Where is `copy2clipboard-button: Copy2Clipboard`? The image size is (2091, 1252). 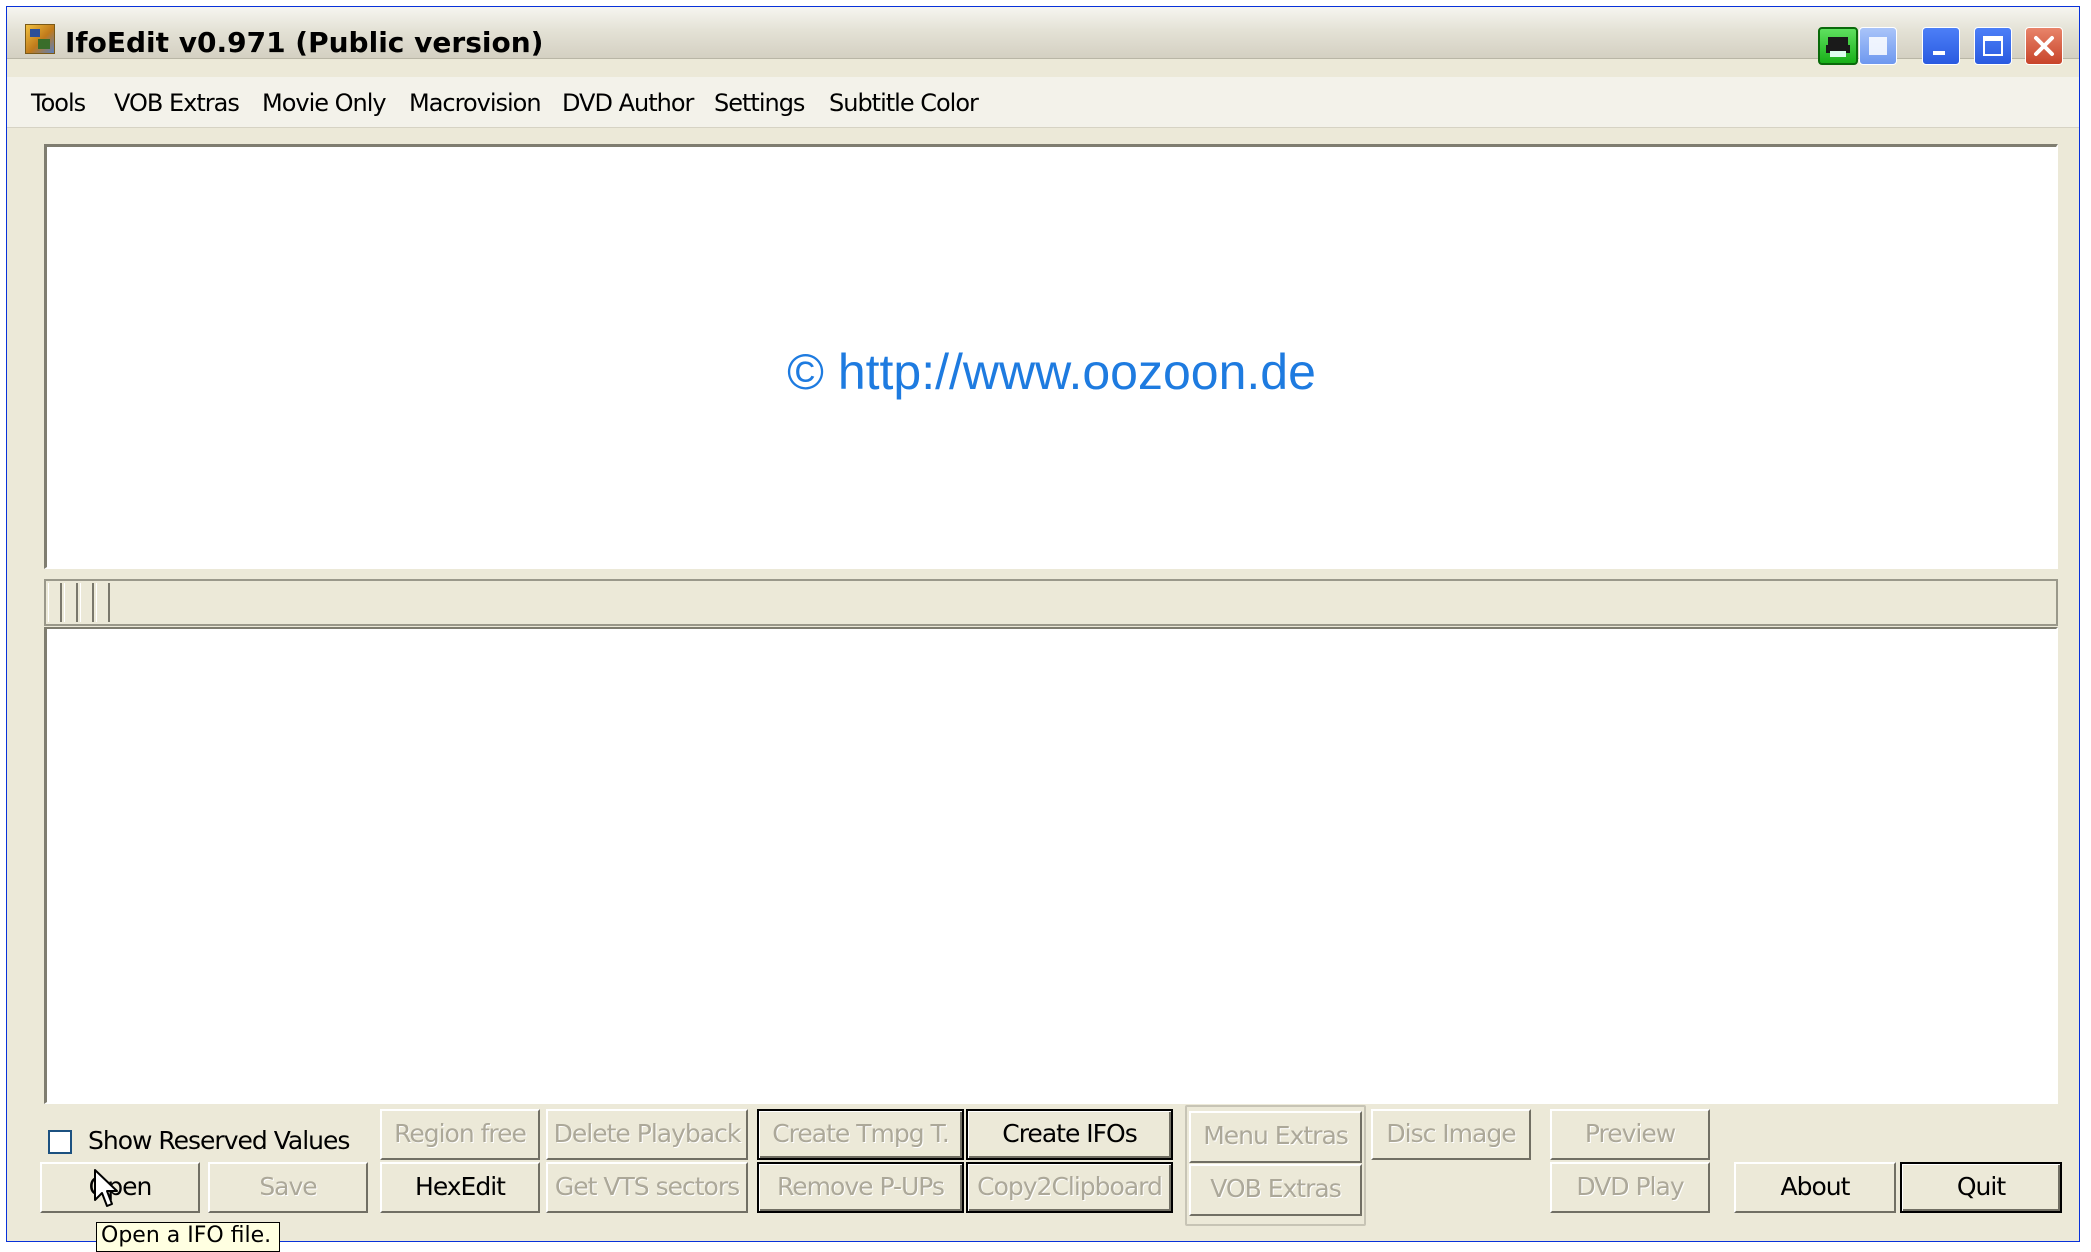
copy2clipboard-button: Copy2Clipboard is located at coordinates (1069, 1187).